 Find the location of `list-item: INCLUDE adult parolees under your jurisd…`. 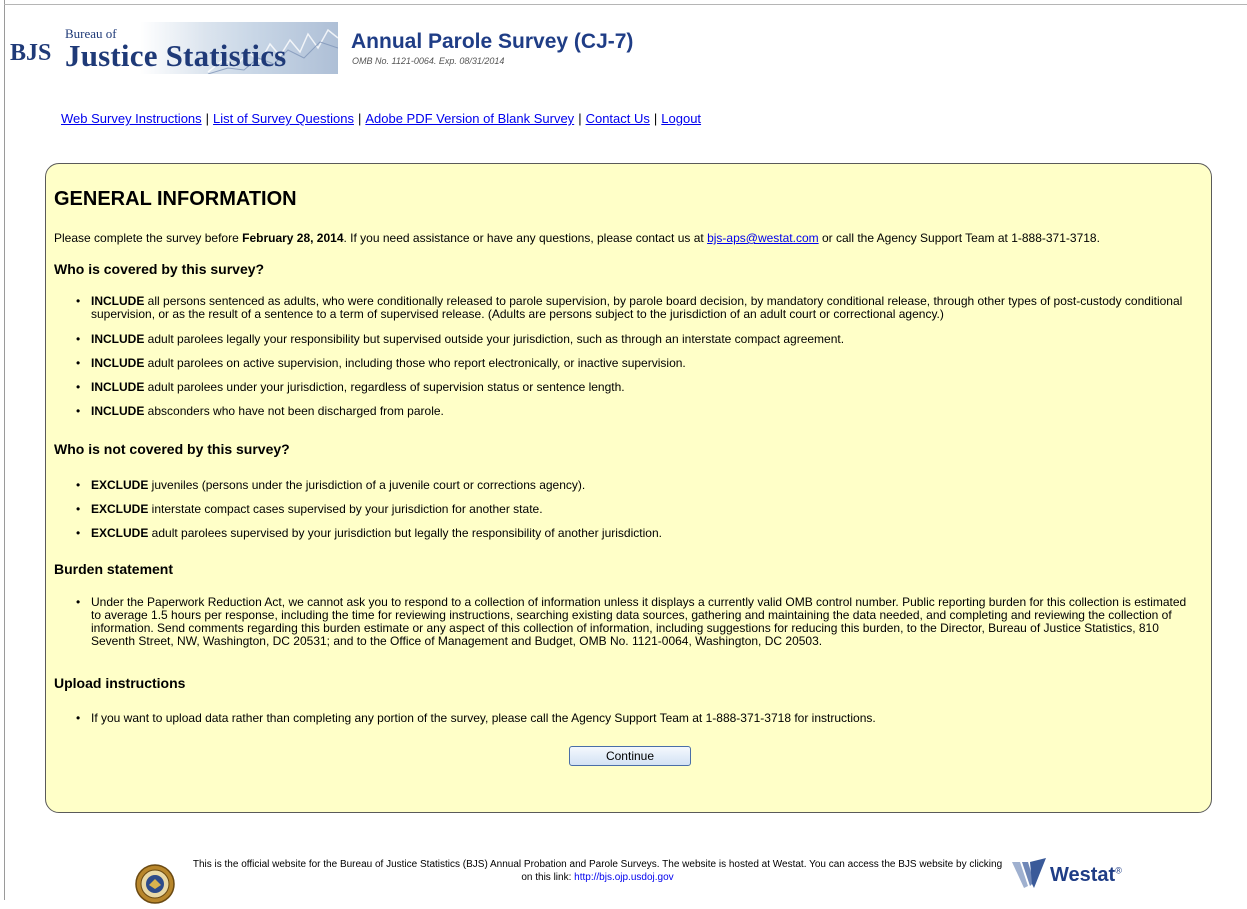

list-item: INCLUDE adult parolees under your jurisd… is located at coordinates (636, 387).